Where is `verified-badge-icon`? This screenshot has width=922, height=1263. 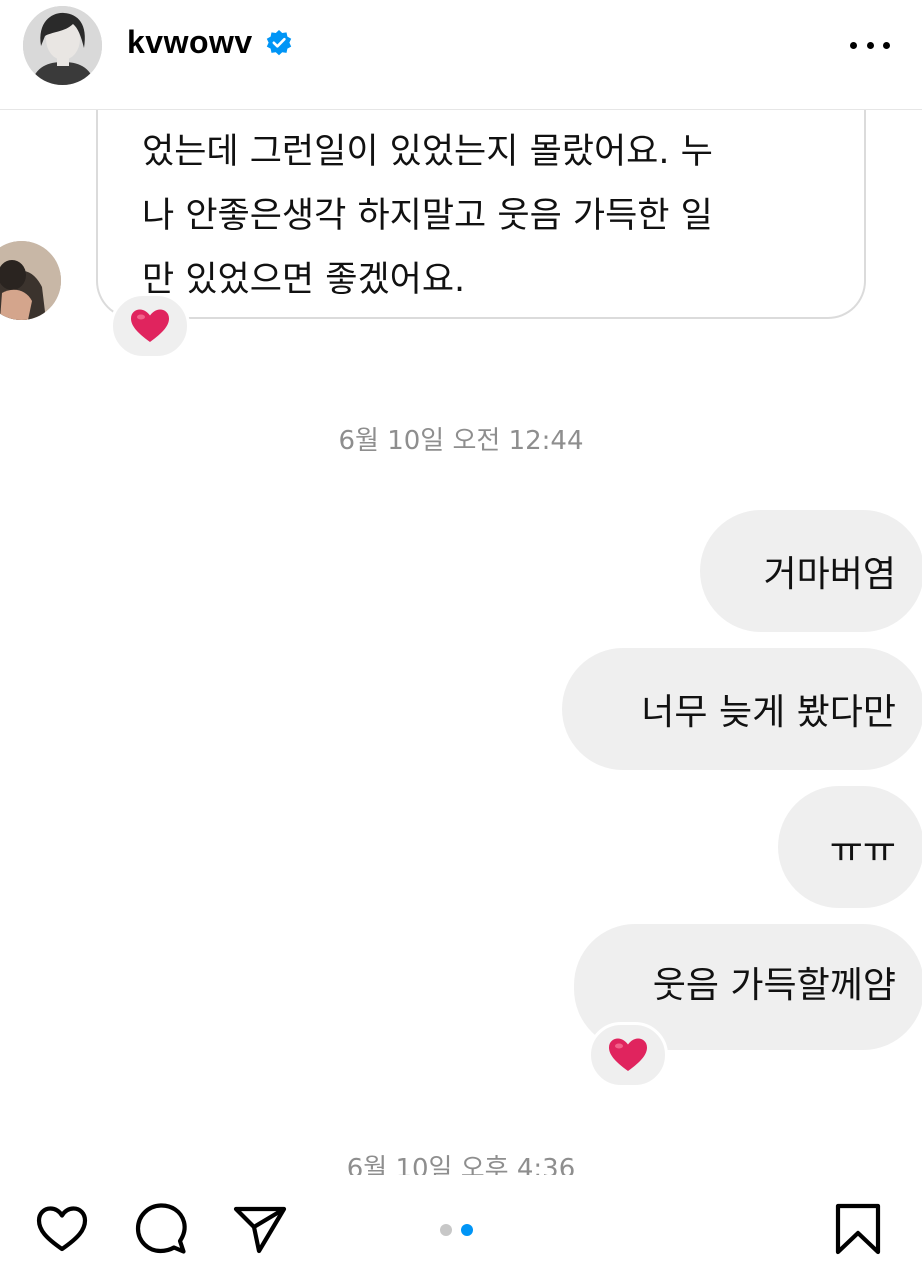
verified-badge-icon is located at coordinates (279, 43).